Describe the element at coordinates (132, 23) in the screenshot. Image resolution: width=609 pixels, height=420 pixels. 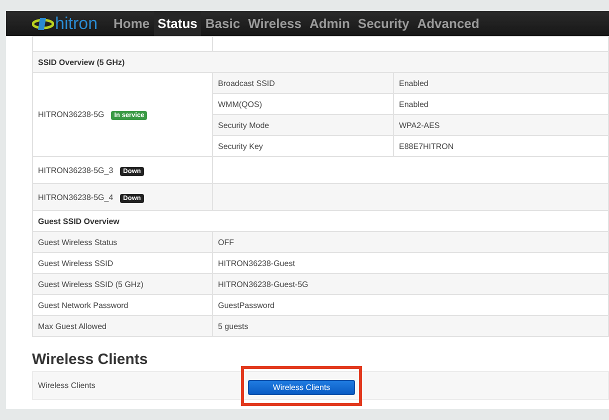
I see `nav-tab: Home` at that location.